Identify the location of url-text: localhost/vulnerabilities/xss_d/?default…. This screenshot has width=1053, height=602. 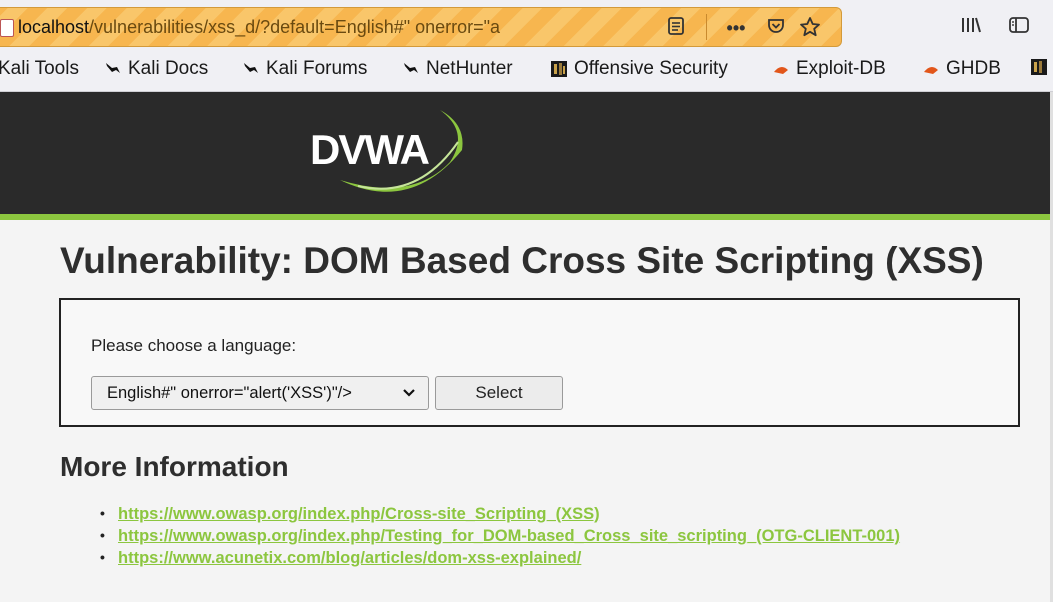
(318, 27).